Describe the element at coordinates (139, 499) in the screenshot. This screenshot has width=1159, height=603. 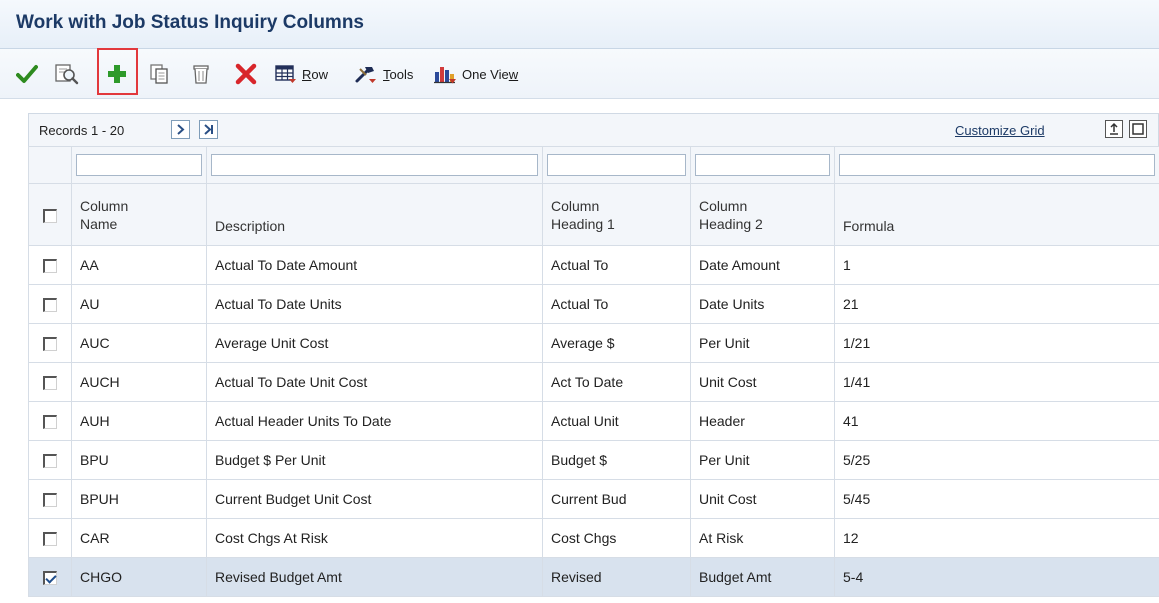
I see `cell-column-name: BPUH` at that location.